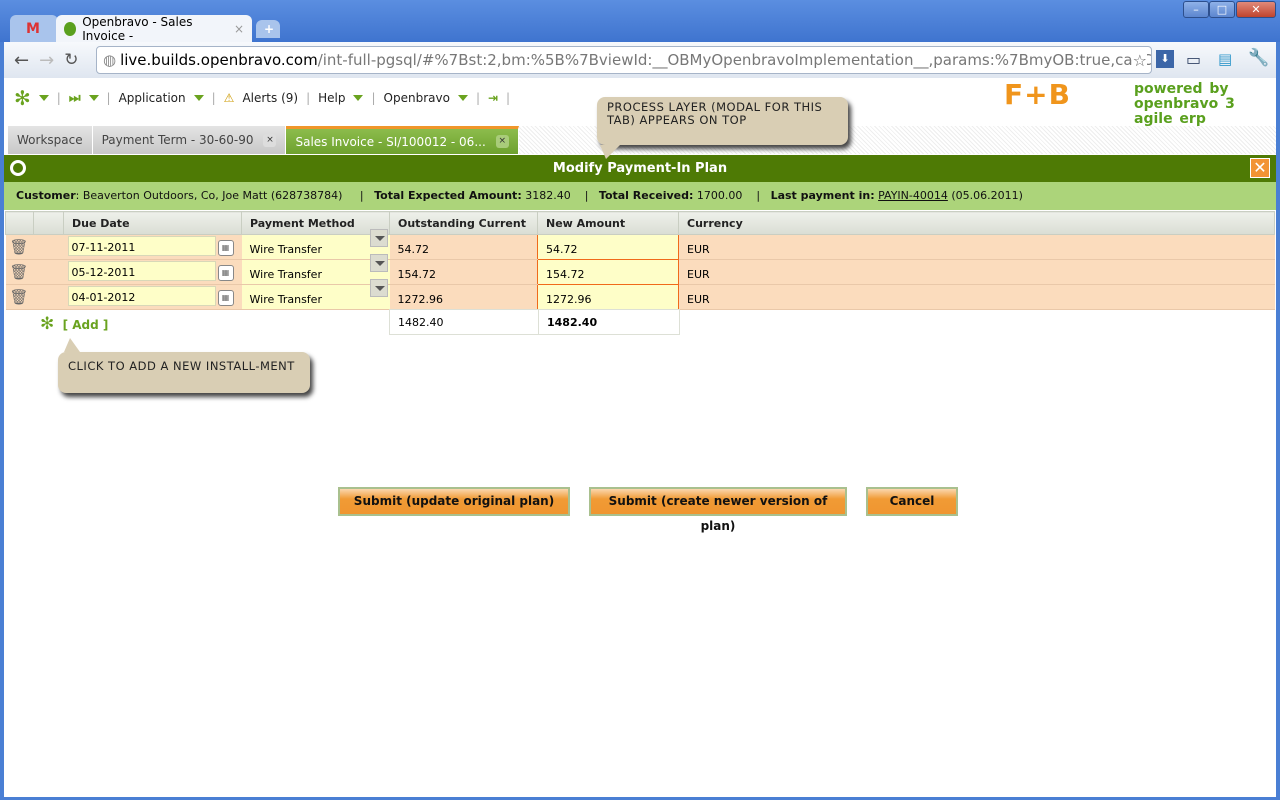 The image size is (1280, 800). What do you see at coordinates (608, 297) in the screenshot?
I see `new-amount-input: 1272.96` at bounding box center [608, 297].